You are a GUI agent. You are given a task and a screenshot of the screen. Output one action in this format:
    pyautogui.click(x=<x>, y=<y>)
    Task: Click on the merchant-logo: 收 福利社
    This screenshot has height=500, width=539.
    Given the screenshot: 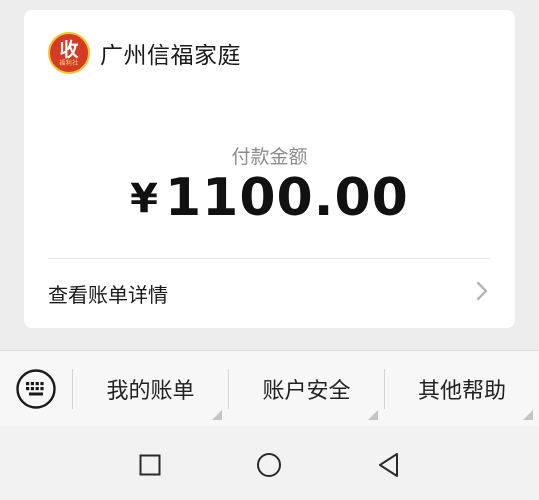 What is the action you would take?
    pyautogui.click(x=69, y=53)
    